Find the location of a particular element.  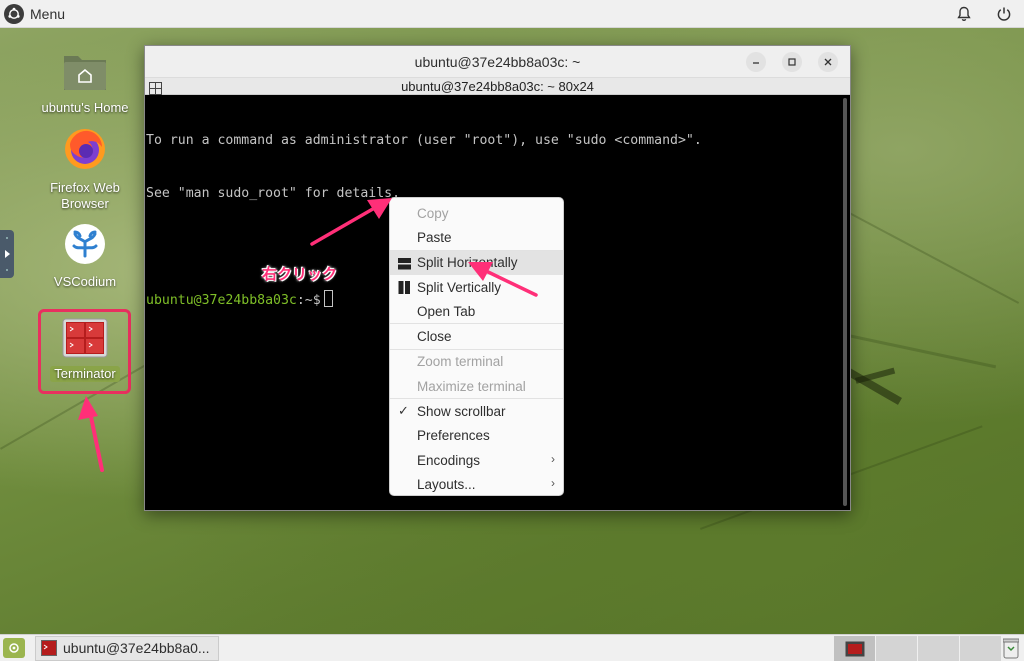

menu-label: Menu is located at coordinates (48, 13).